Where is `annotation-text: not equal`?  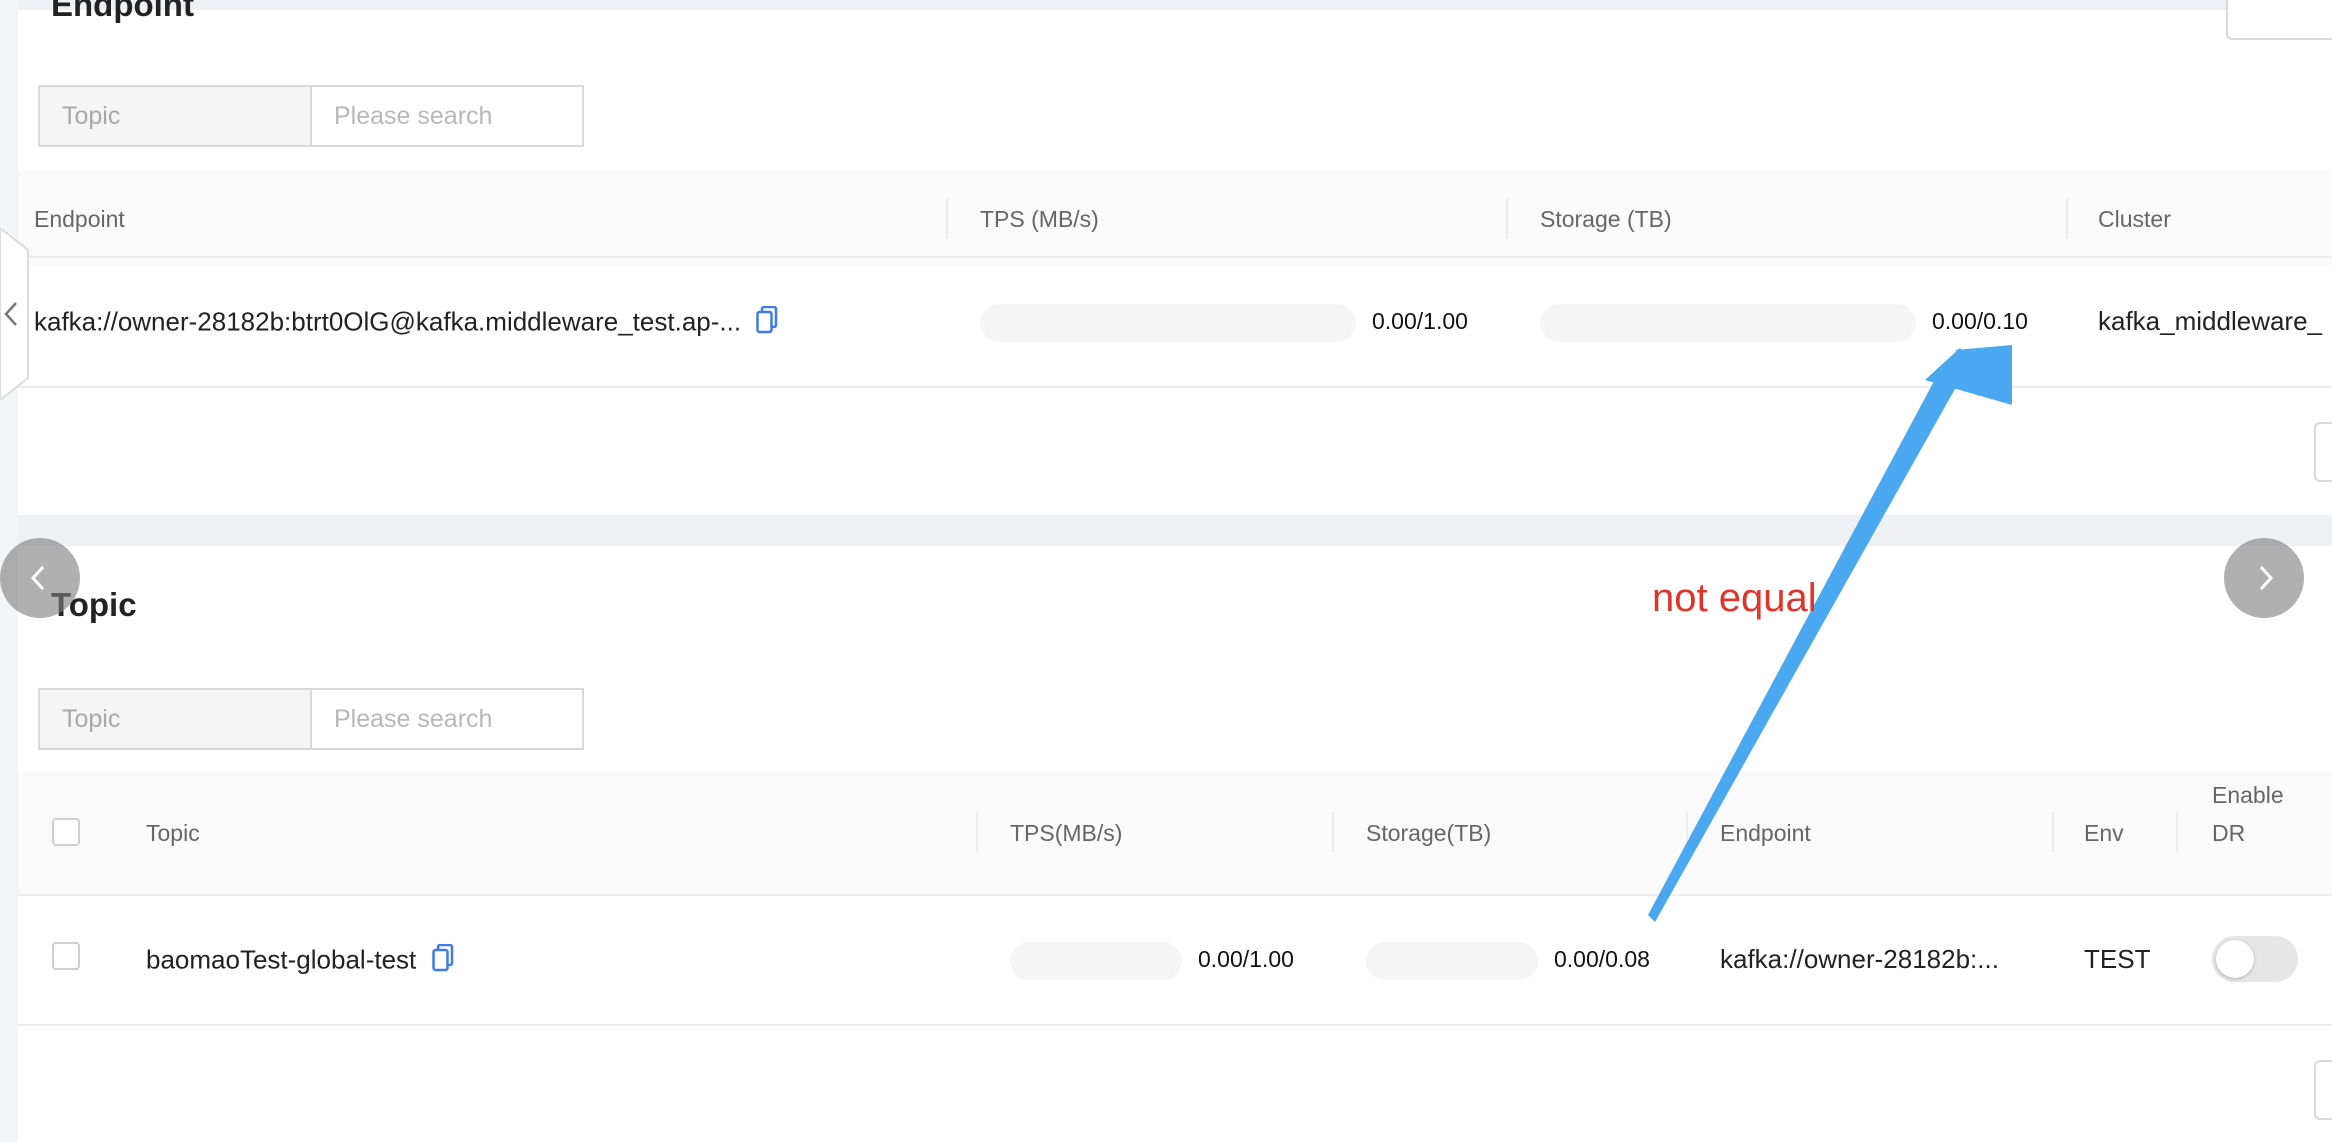 annotation-text: not equal is located at coordinates (1734, 598).